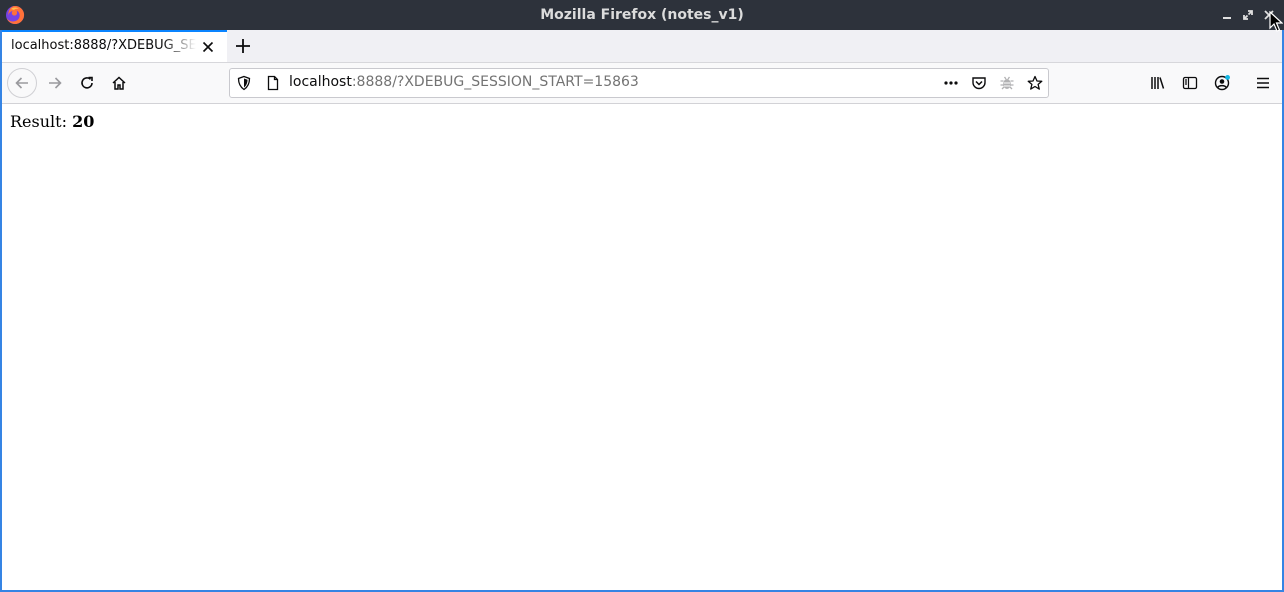  What do you see at coordinates (495, 82) in the screenshot?
I see `url-rest: :8888/?XDEBUG_SESSION_START=15863` at bounding box center [495, 82].